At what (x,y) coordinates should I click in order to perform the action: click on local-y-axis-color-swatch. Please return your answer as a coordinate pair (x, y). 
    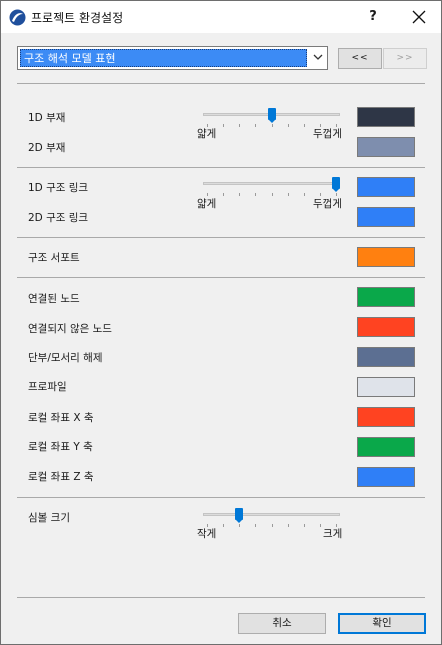
    Looking at the image, I should click on (386, 447).